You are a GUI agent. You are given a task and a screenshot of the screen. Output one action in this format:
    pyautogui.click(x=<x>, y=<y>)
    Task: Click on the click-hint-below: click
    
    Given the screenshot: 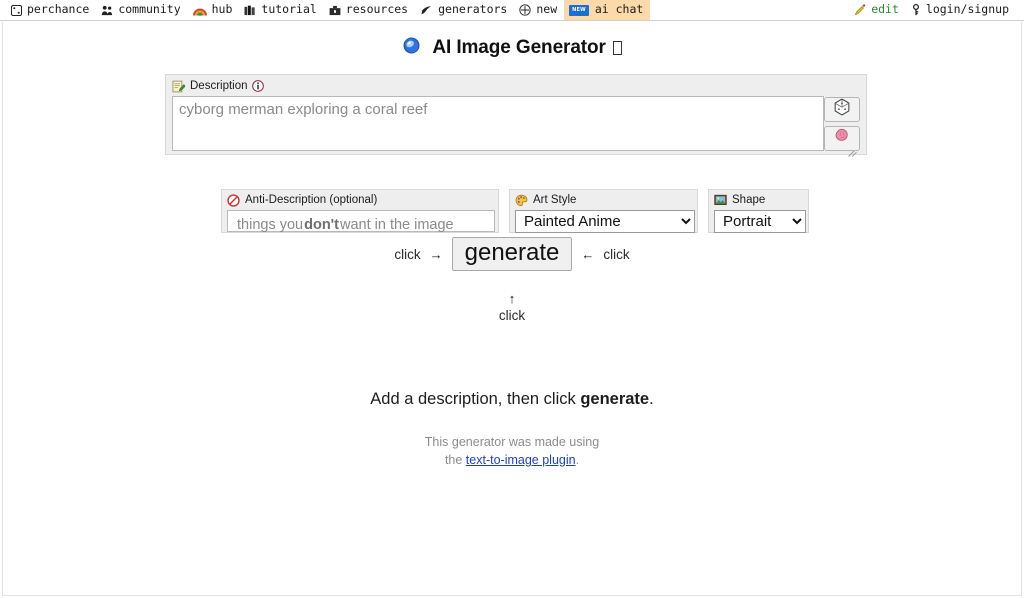 What is the action you would take?
    pyautogui.click(x=512, y=315)
    